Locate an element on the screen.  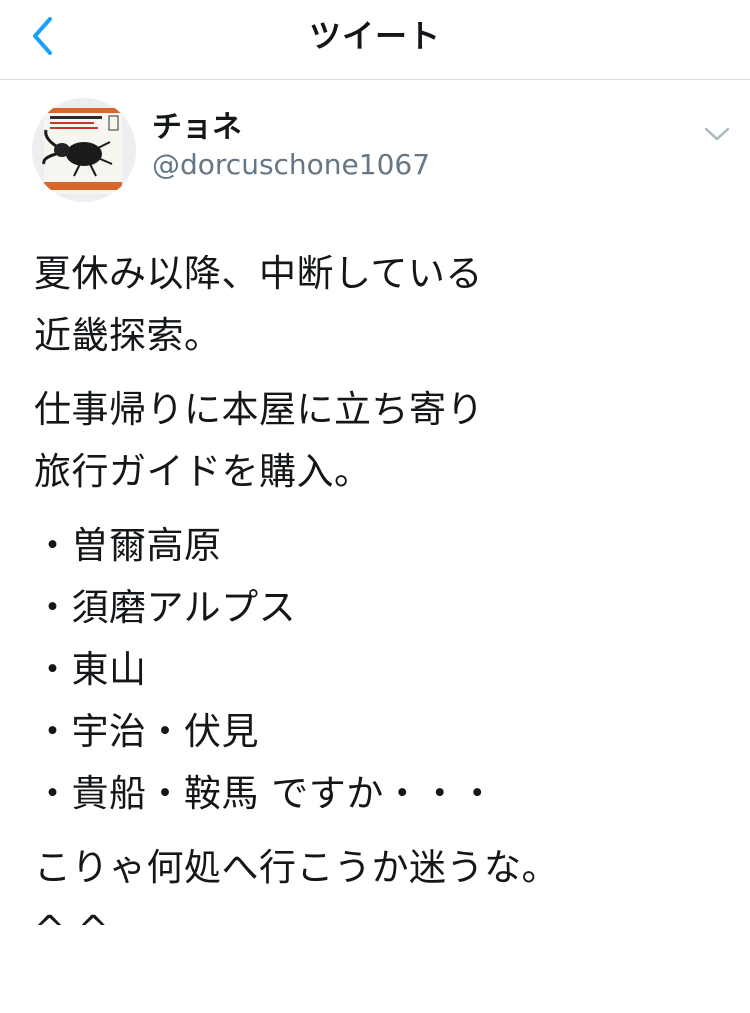
tweet-line: こりゃ何処へ行こうか迷うな。 is located at coordinates (296, 867).